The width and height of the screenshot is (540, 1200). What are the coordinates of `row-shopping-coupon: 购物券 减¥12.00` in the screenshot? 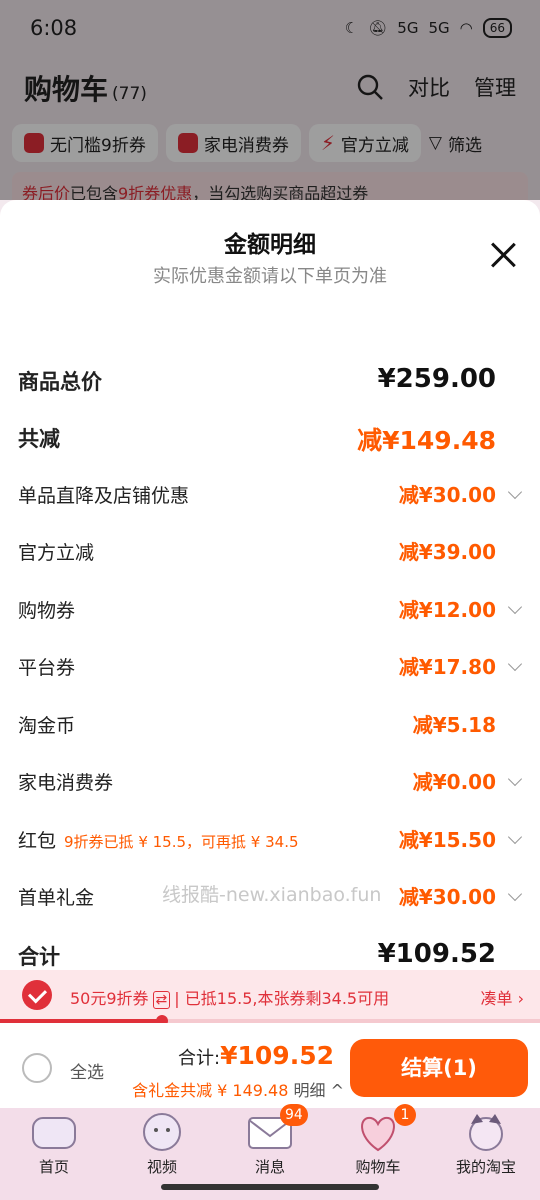 It's located at (270, 608).